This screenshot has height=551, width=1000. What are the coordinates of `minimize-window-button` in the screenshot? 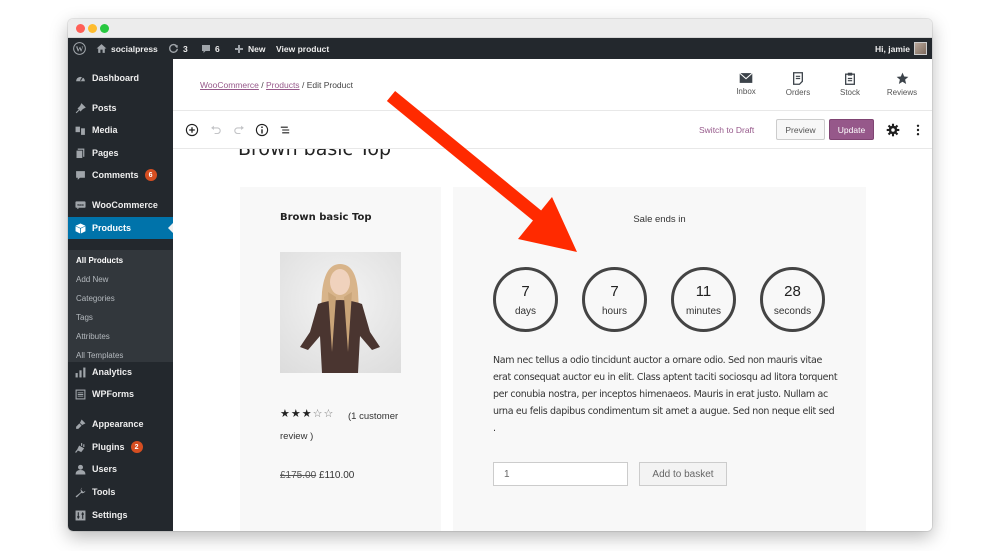 It's located at (92, 28).